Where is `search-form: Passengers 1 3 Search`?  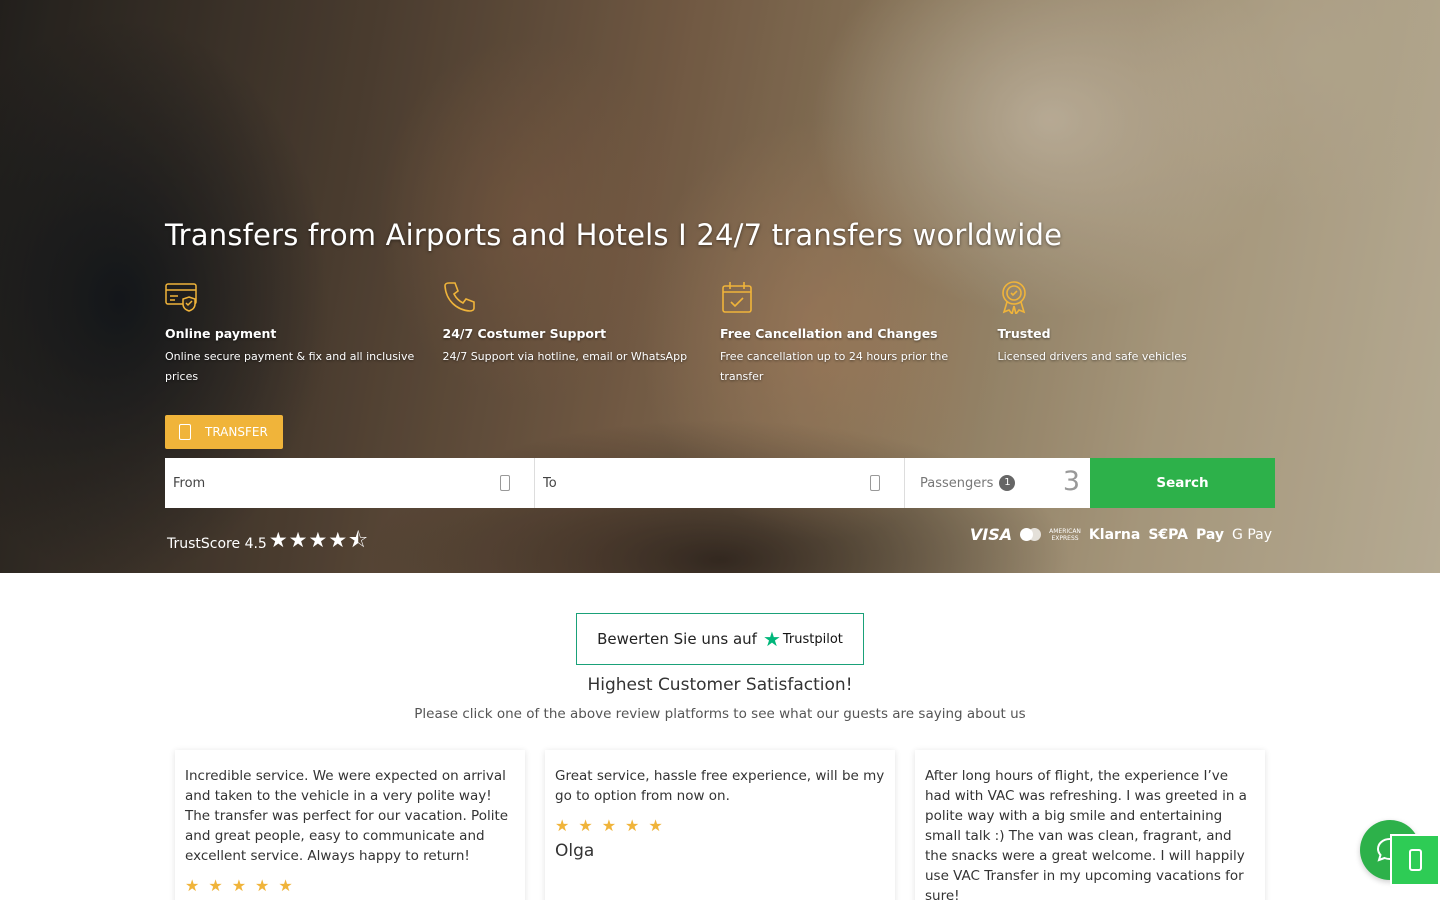
search-form: Passengers 1 3 Search is located at coordinates (720, 483).